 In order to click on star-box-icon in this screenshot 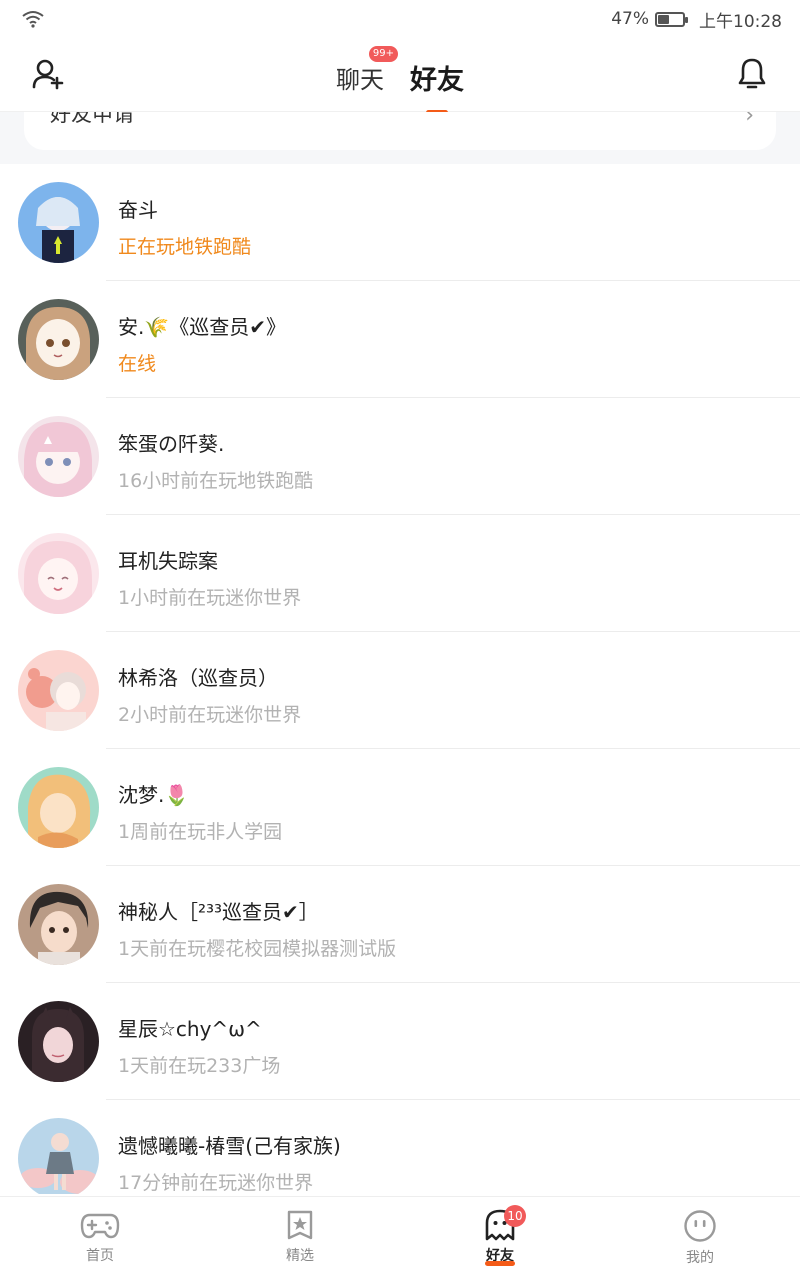, I will do `click(300, 1225)`.